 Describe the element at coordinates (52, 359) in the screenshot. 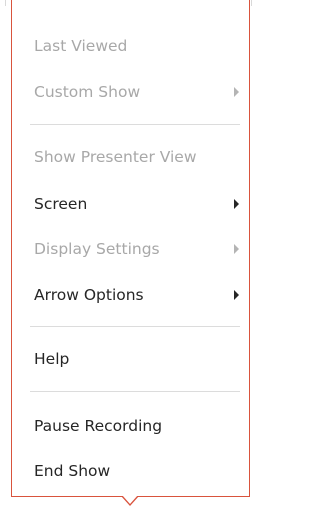

I see `menu-item-label: Help` at that location.